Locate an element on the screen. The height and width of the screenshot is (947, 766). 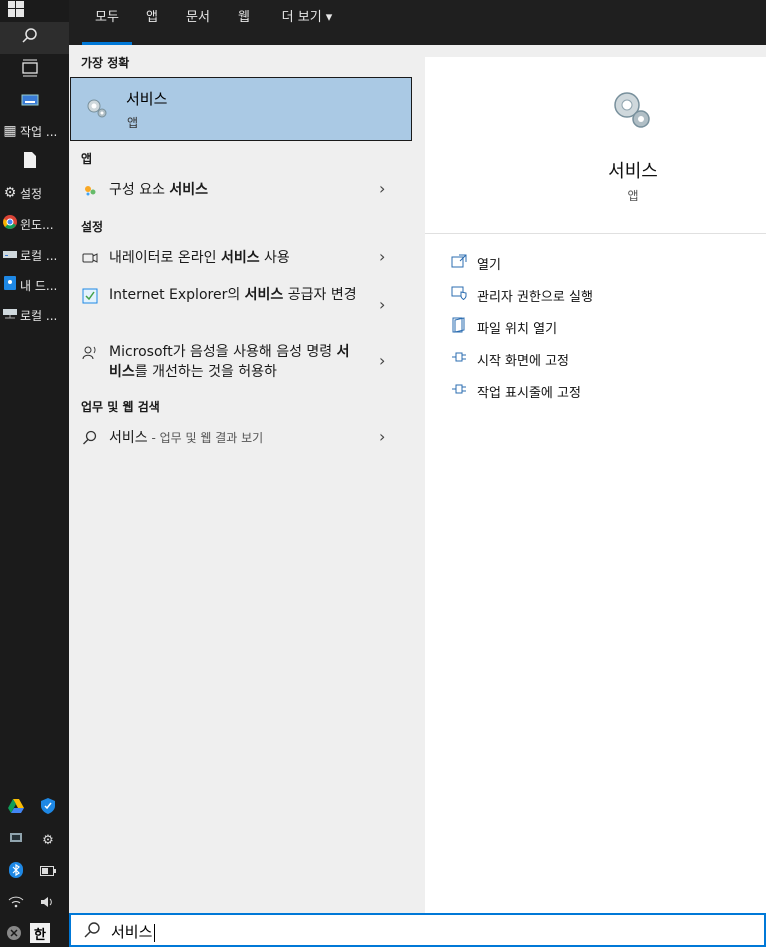
windows-start-button is located at coordinates (34, 11).